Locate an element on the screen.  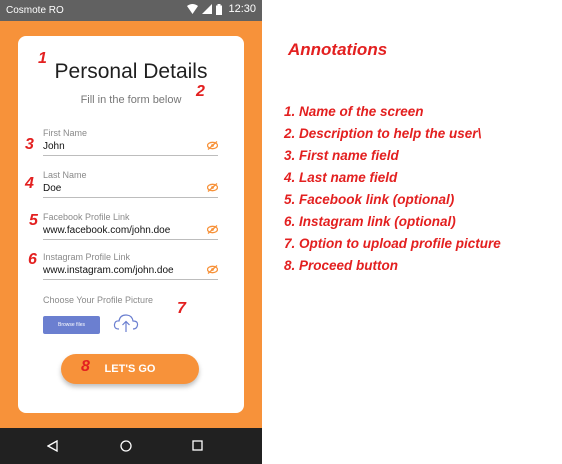
marker-5: 5 is located at coordinates (33, 220).